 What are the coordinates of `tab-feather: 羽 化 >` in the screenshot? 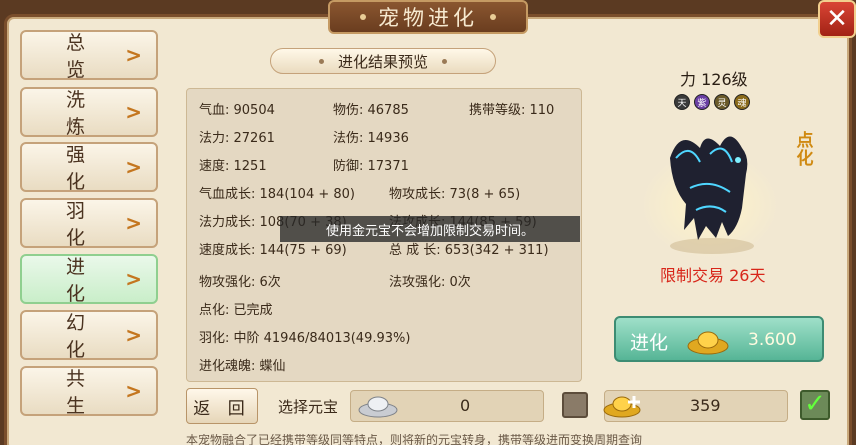 It's located at (89, 223).